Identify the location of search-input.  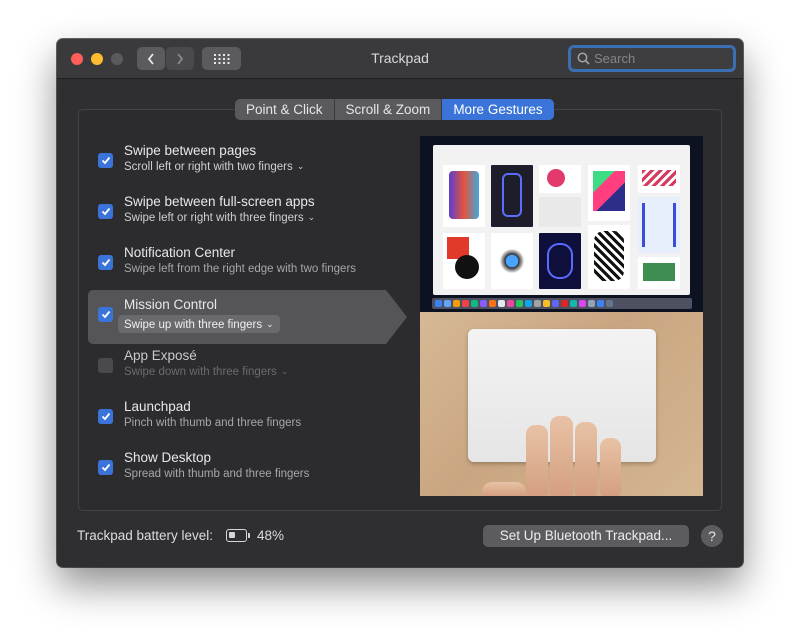
(659, 58).